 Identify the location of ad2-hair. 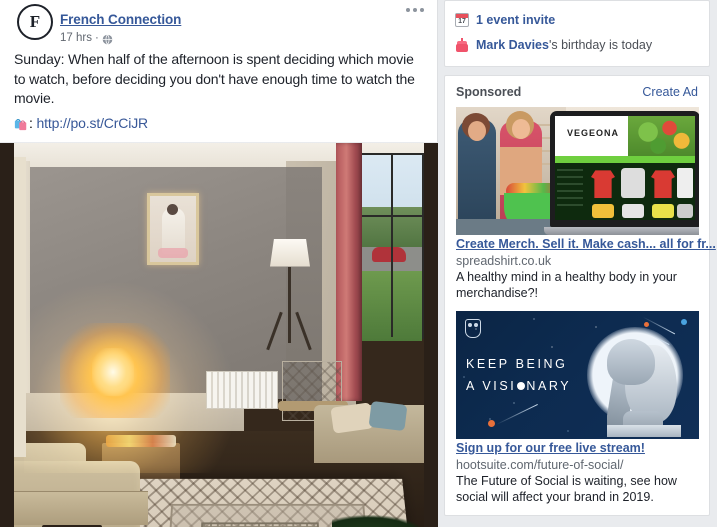
(631, 362).